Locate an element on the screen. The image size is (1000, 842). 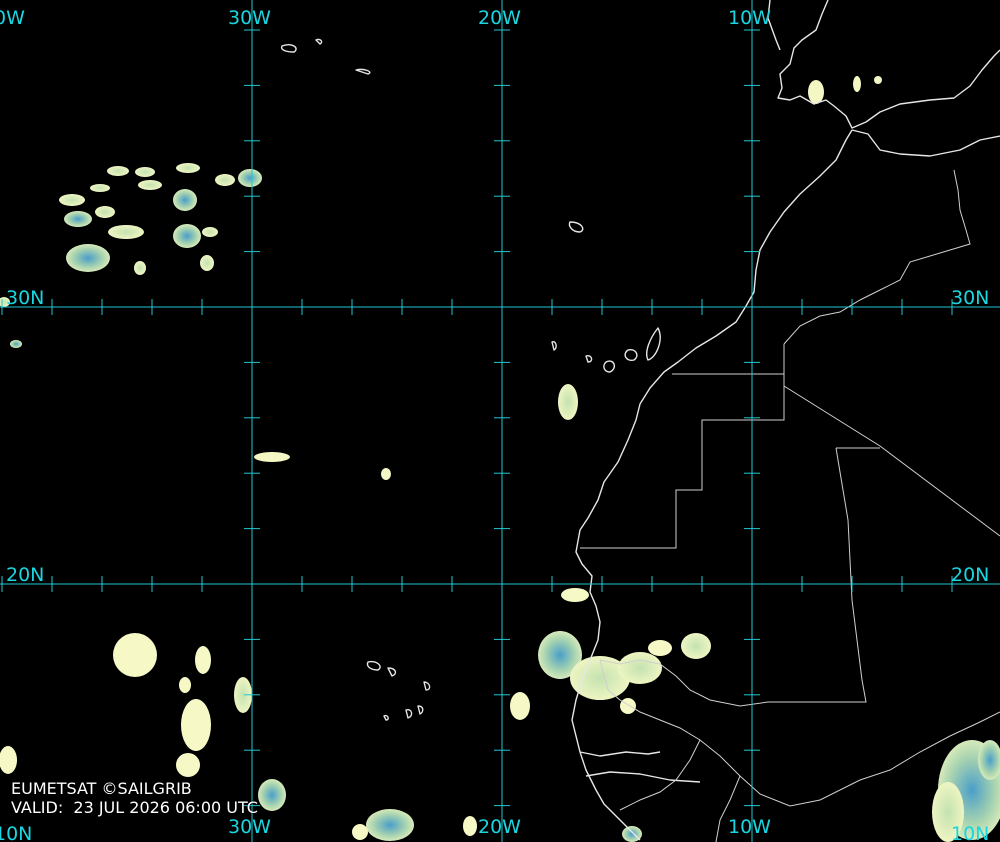
label-top-20w: 20W is located at coordinates (499, 18).